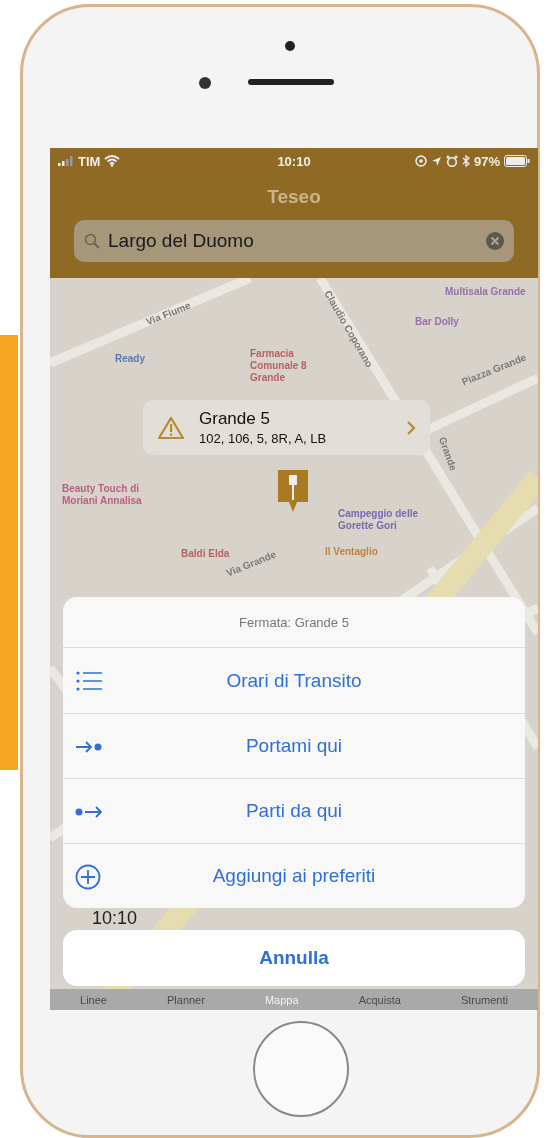 This screenshot has width=550, height=1138. I want to click on location-arrow-icon, so click(436, 161).